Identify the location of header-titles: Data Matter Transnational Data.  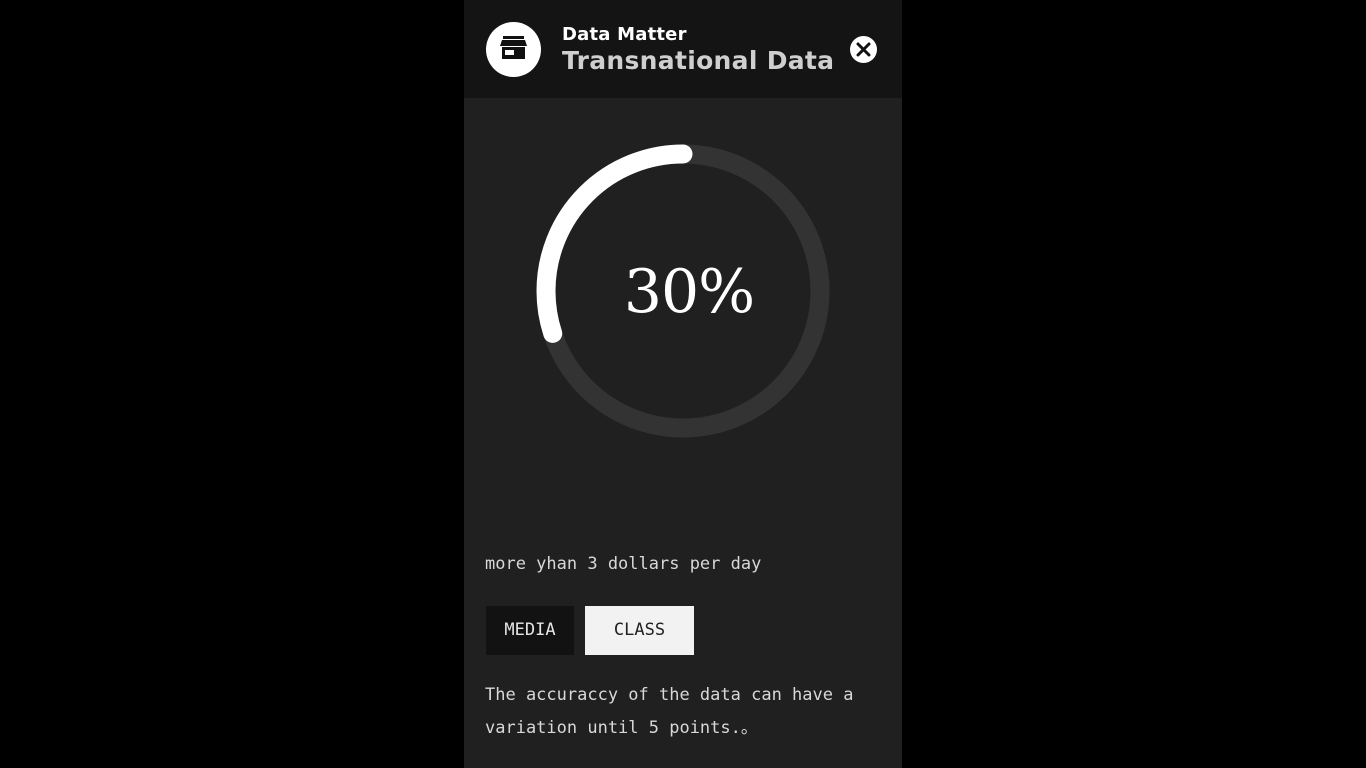
(698, 50).